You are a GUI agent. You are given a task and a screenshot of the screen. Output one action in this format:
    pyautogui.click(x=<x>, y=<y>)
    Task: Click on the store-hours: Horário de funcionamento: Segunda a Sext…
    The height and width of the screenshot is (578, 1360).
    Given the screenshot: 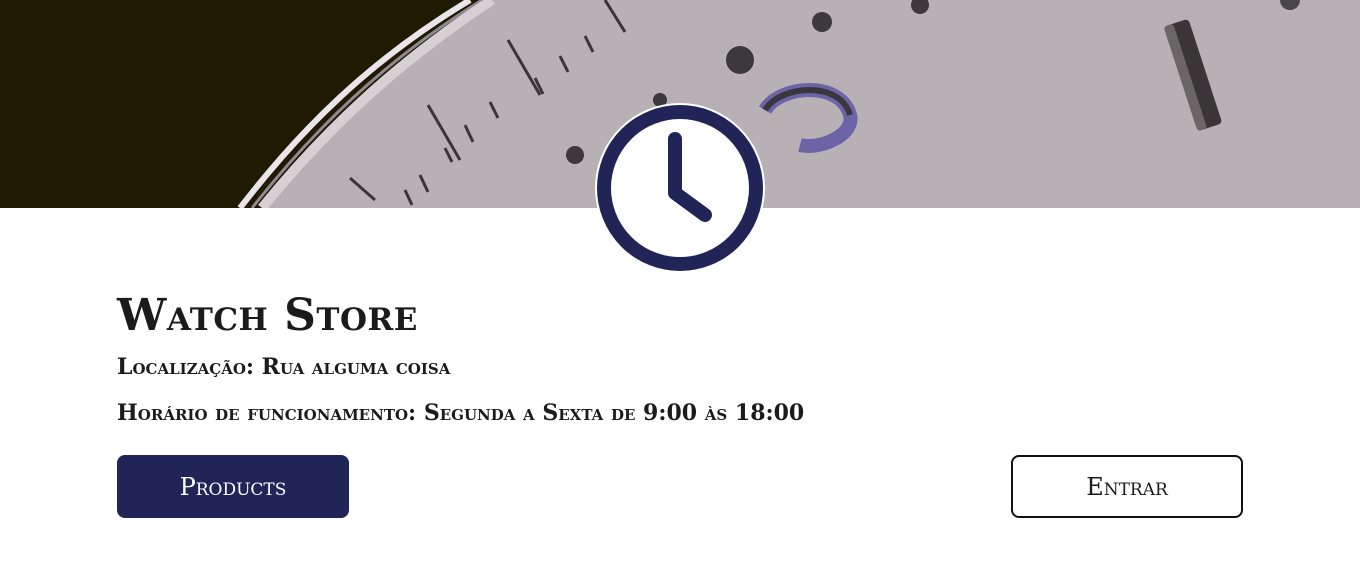 What is the action you would take?
    pyautogui.click(x=461, y=413)
    